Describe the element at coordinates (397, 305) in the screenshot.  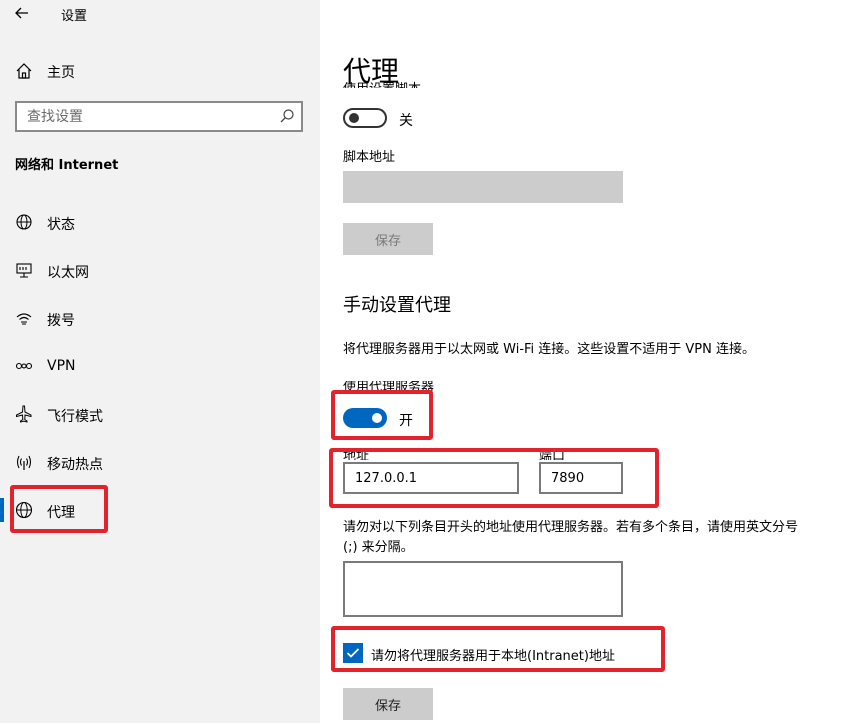
I see `manual-proxy-heading: 手动设置代理` at that location.